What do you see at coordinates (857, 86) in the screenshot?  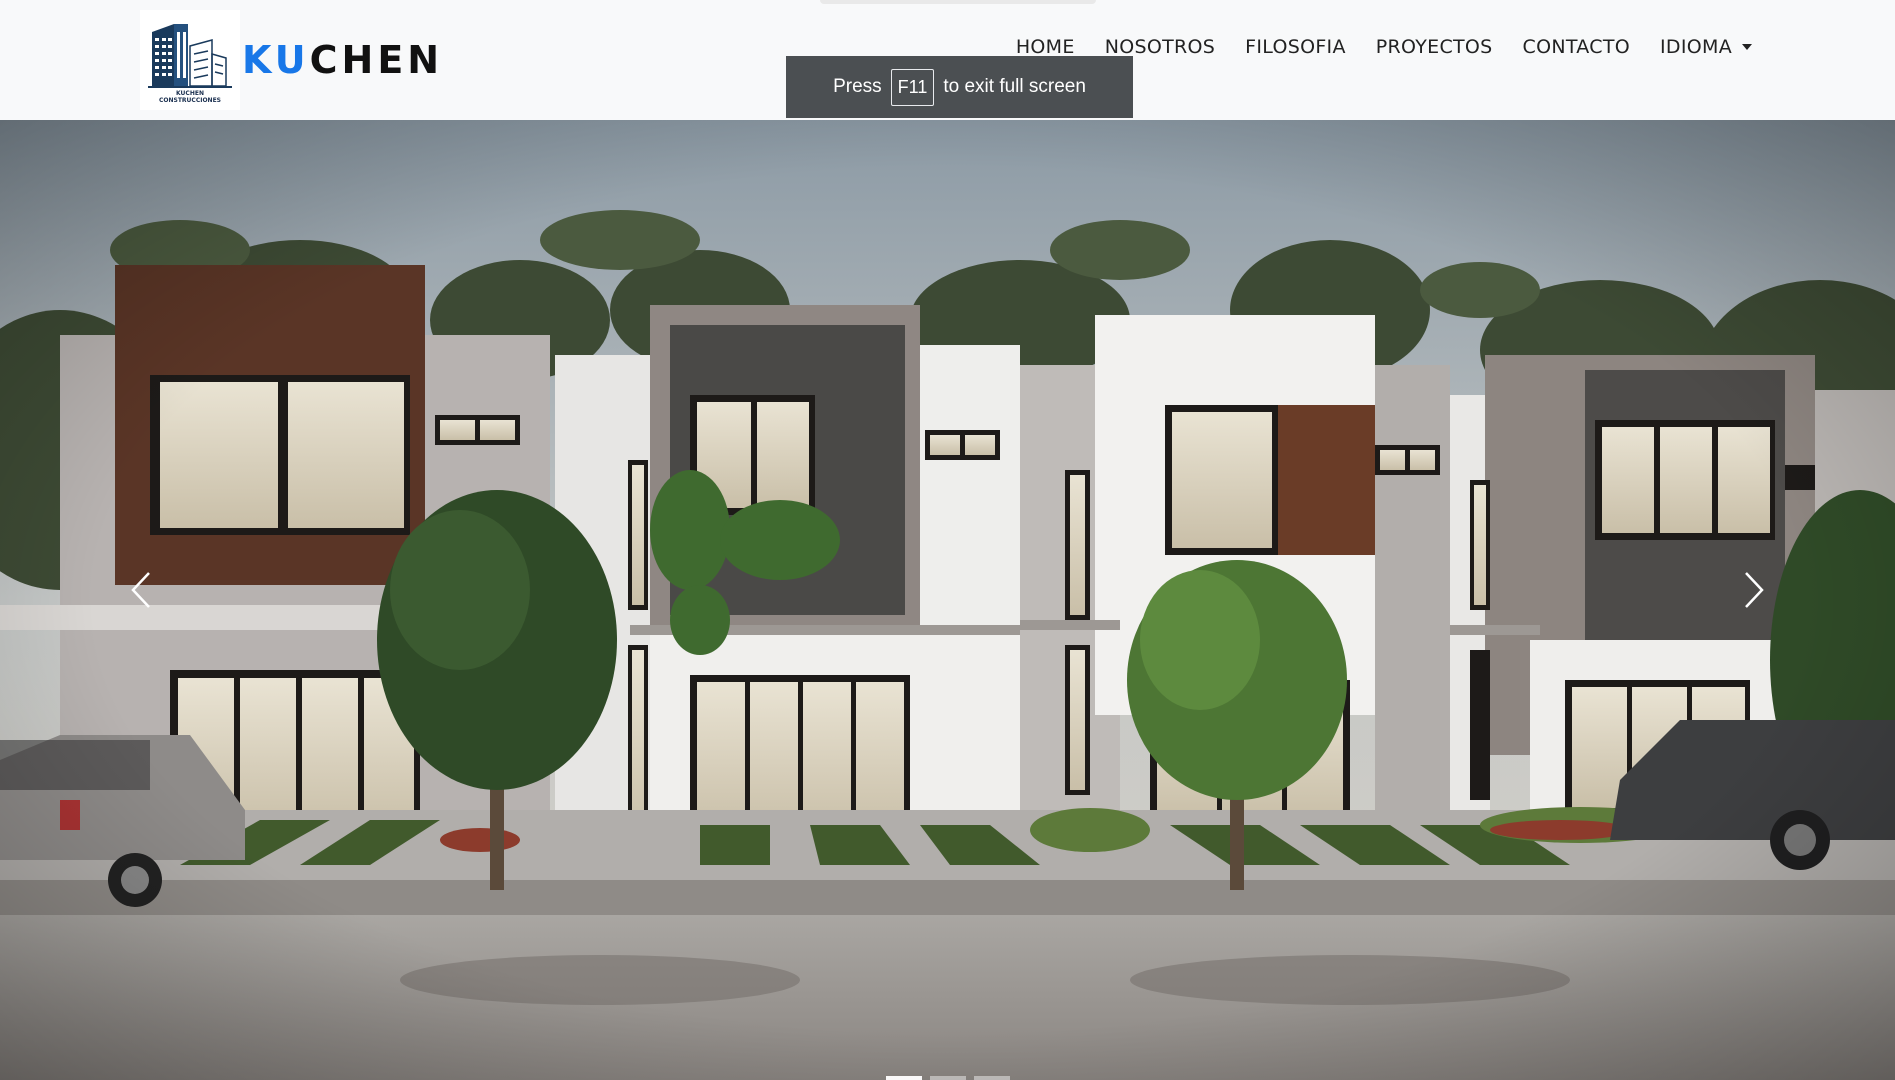 I see `fullscreen-notice-prefix: Press` at bounding box center [857, 86].